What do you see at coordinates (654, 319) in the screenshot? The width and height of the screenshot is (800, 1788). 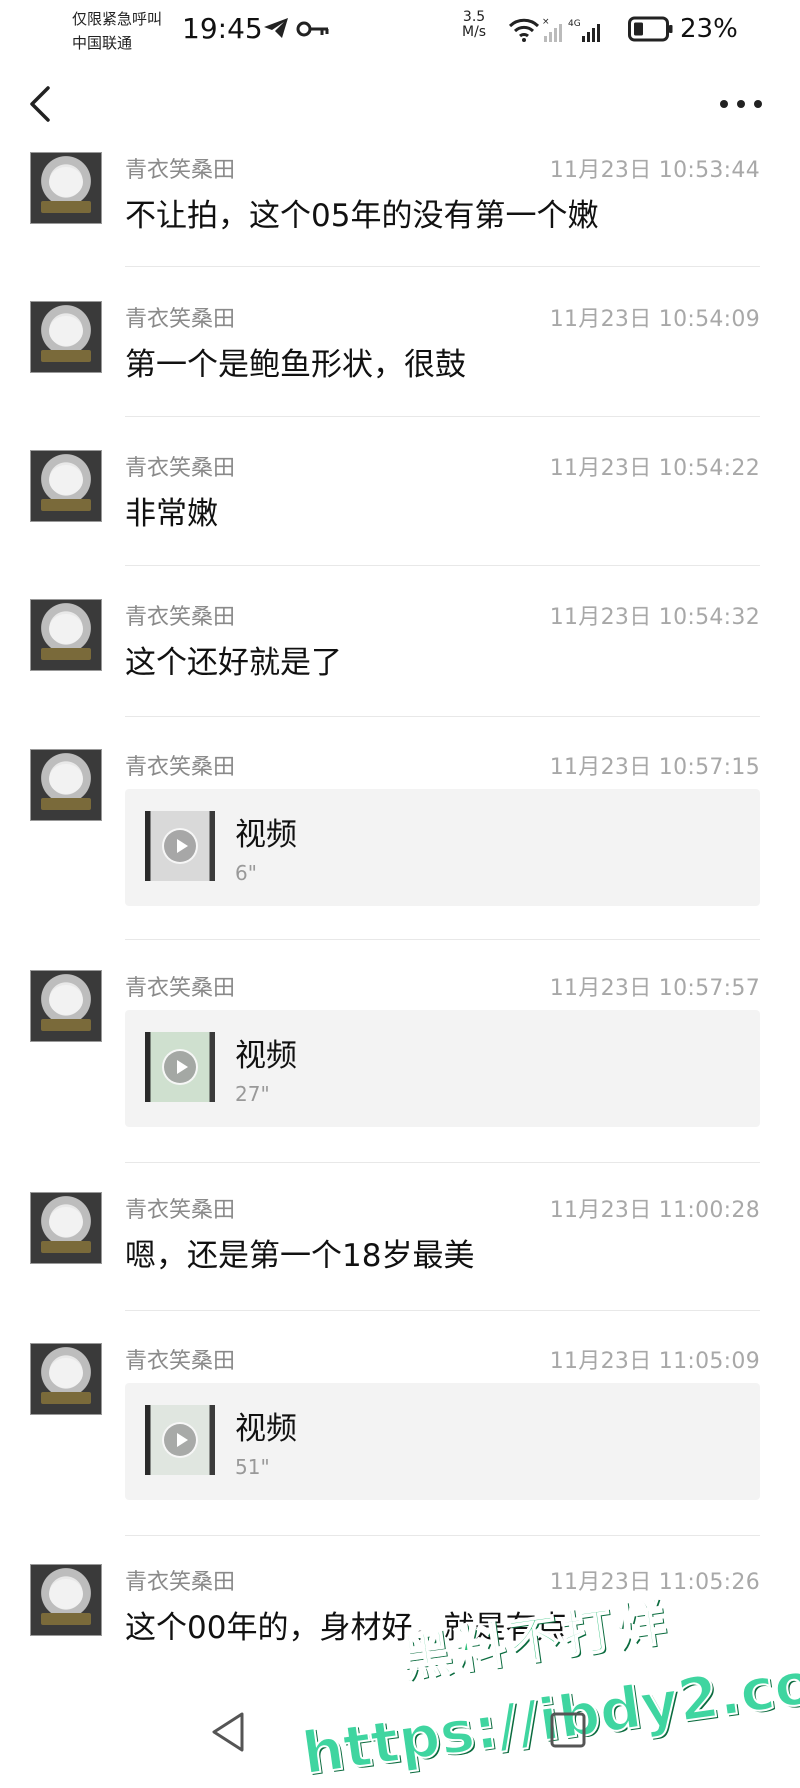 I see `message-time: 11月23日 10:54:09` at bounding box center [654, 319].